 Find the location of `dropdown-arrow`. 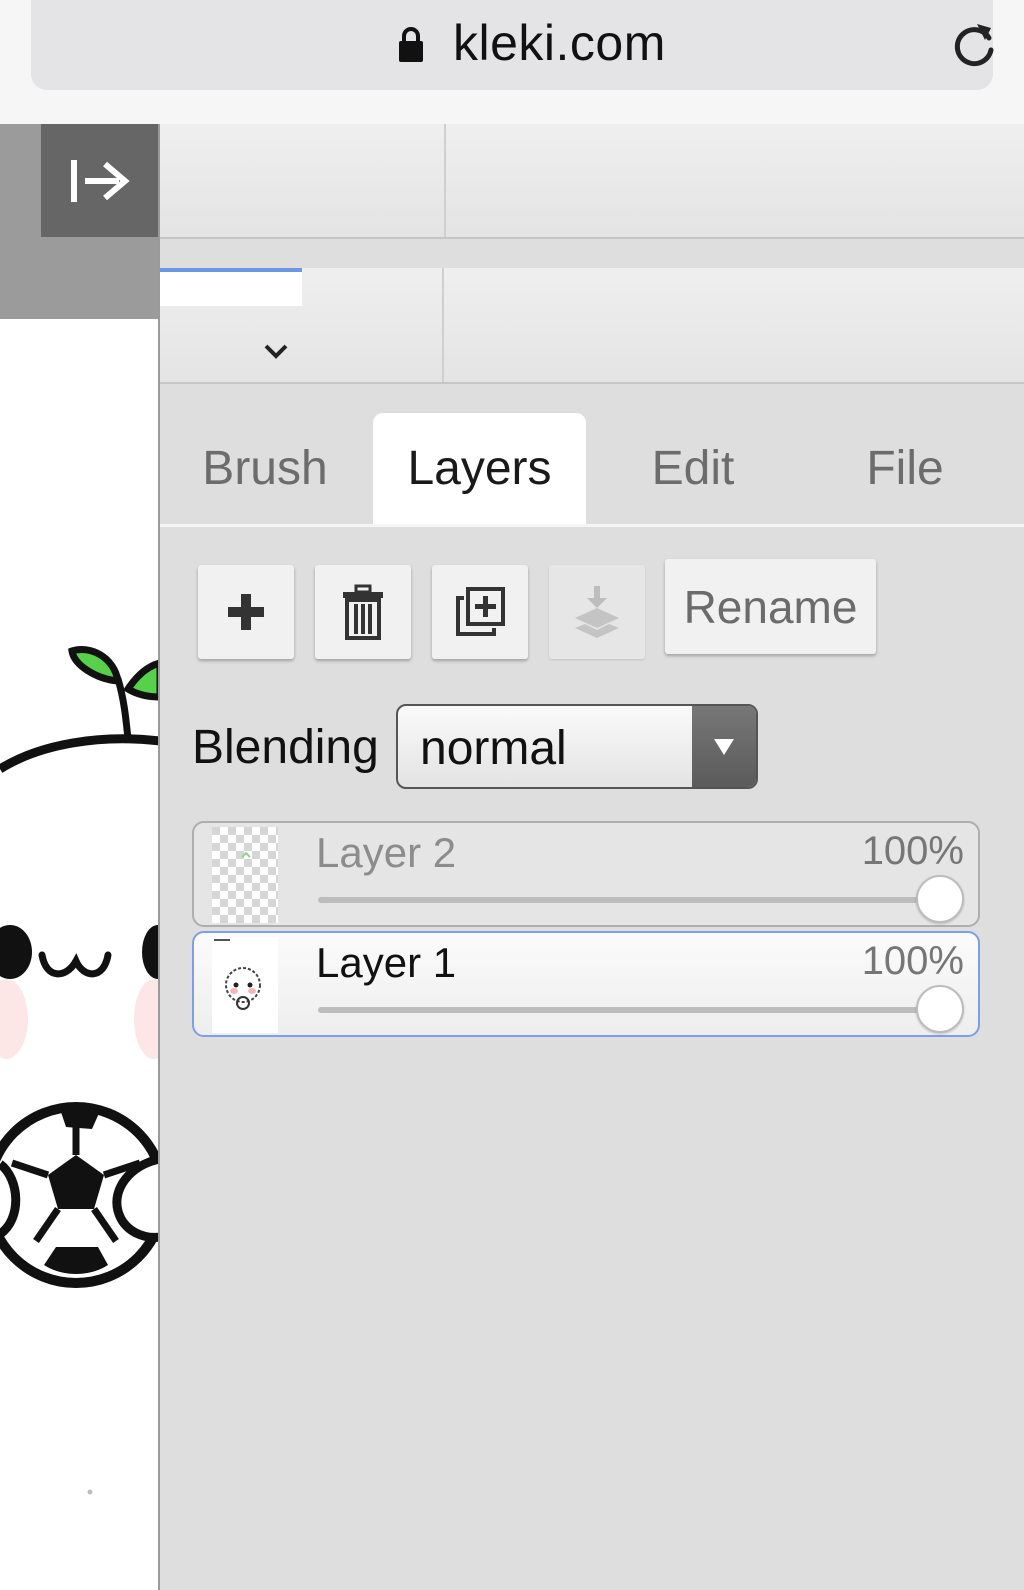

dropdown-arrow is located at coordinates (724, 746).